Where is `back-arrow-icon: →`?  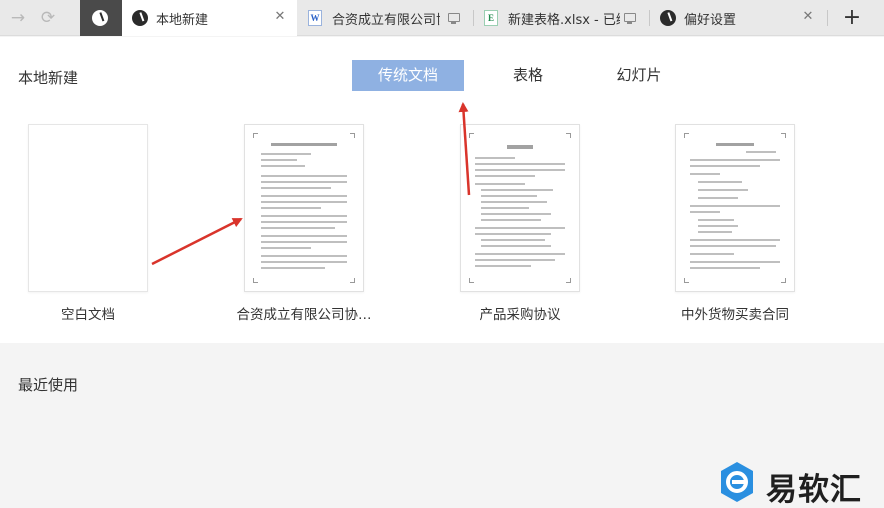 back-arrow-icon: → is located at coordinates (18, 18).